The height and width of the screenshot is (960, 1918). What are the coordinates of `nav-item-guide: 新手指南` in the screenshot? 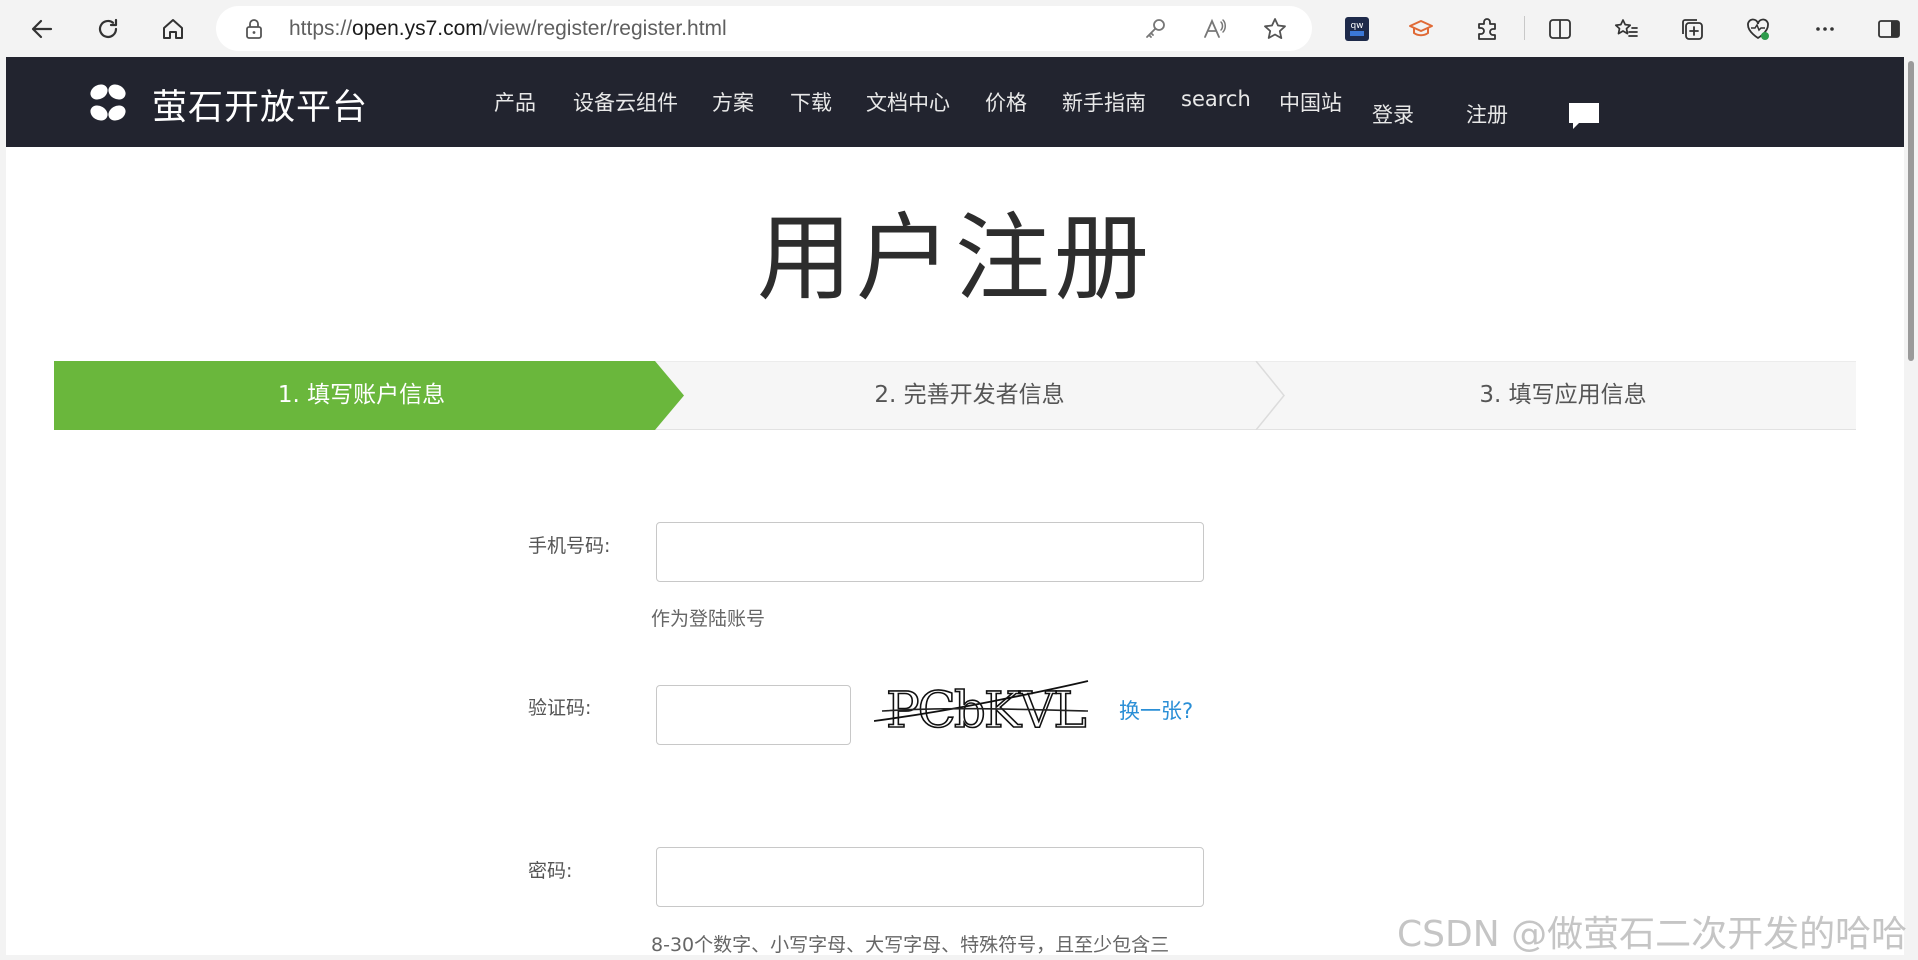 It's located at (1104, 102).